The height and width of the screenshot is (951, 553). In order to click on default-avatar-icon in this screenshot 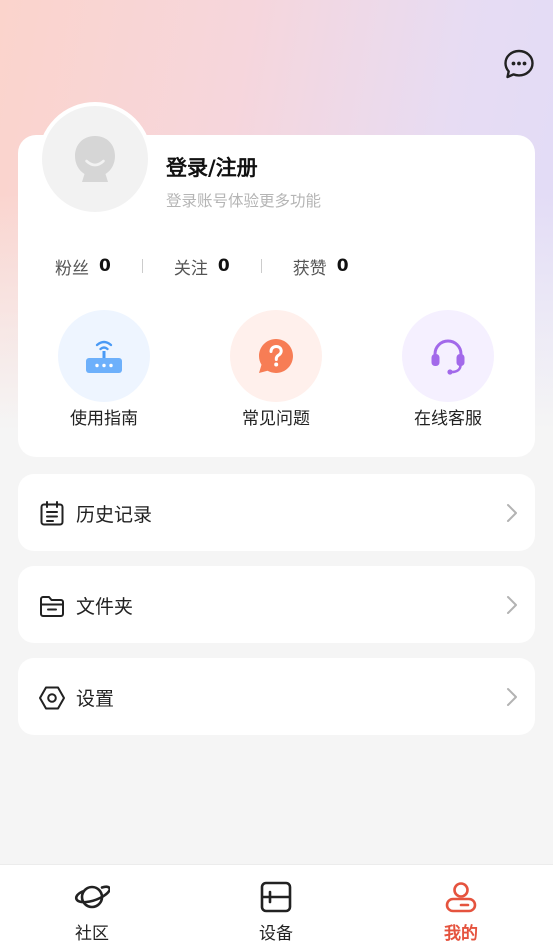, I will do `click(95, 159)`.